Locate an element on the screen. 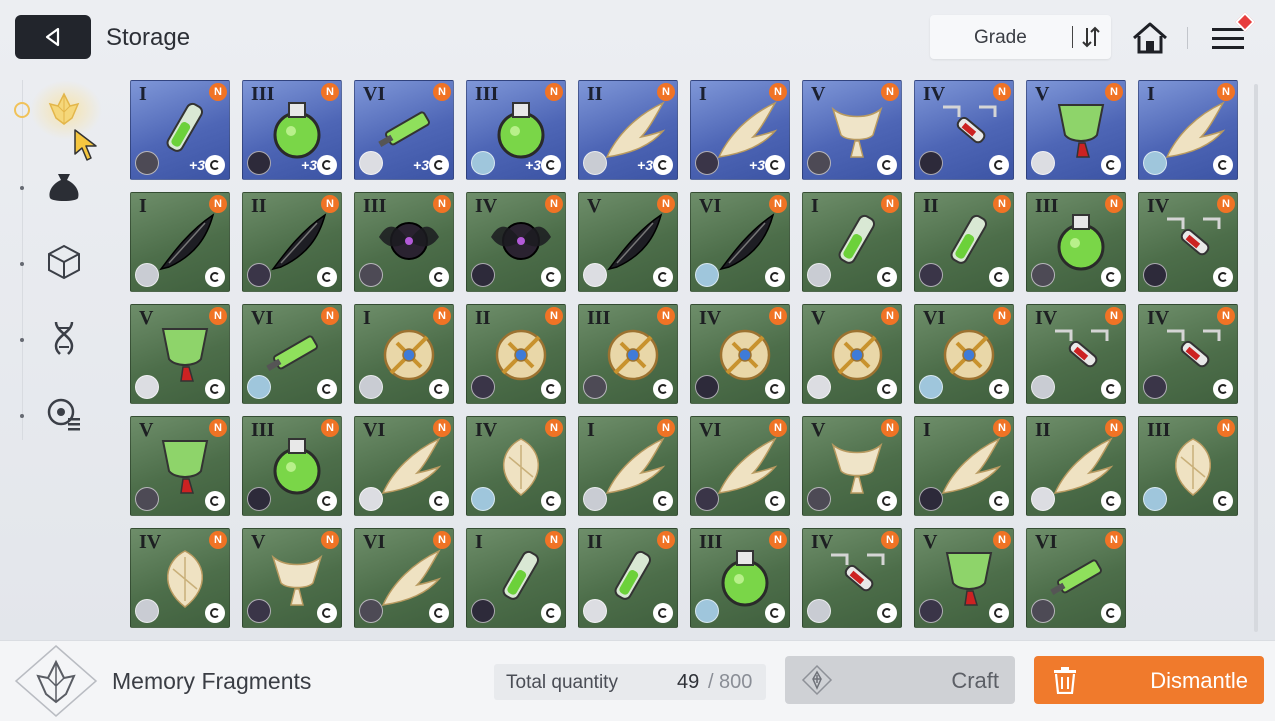  fragment-card: VI N +3 is located at coordinates (404, 130).